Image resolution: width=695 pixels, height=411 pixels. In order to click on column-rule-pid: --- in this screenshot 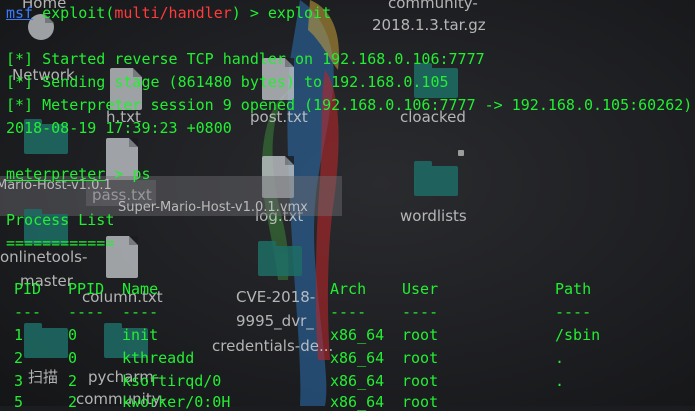, I will do `click(28, 312)`.